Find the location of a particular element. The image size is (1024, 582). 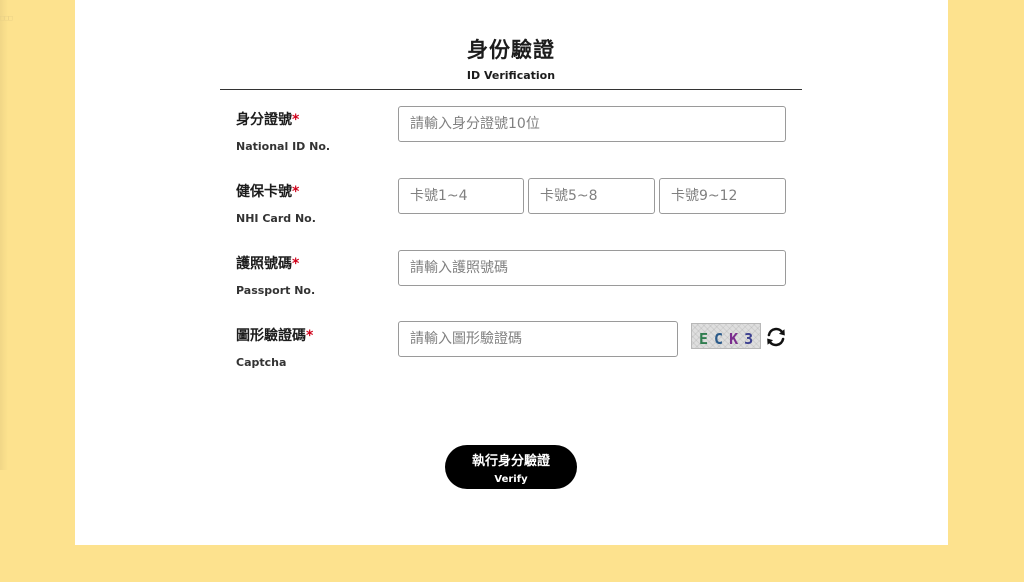

edge-glyphs: □□□ is located at coordinates (6, 18).